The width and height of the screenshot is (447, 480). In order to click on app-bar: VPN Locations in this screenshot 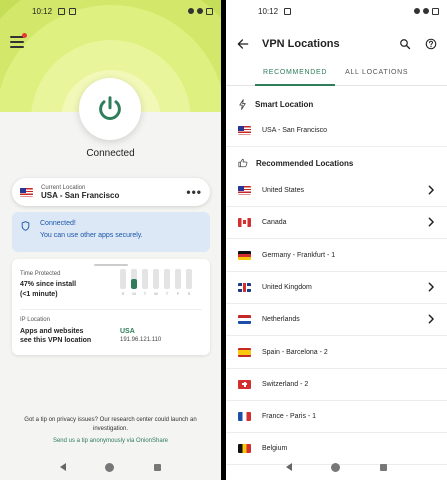, I will do `click(336, 44)`.